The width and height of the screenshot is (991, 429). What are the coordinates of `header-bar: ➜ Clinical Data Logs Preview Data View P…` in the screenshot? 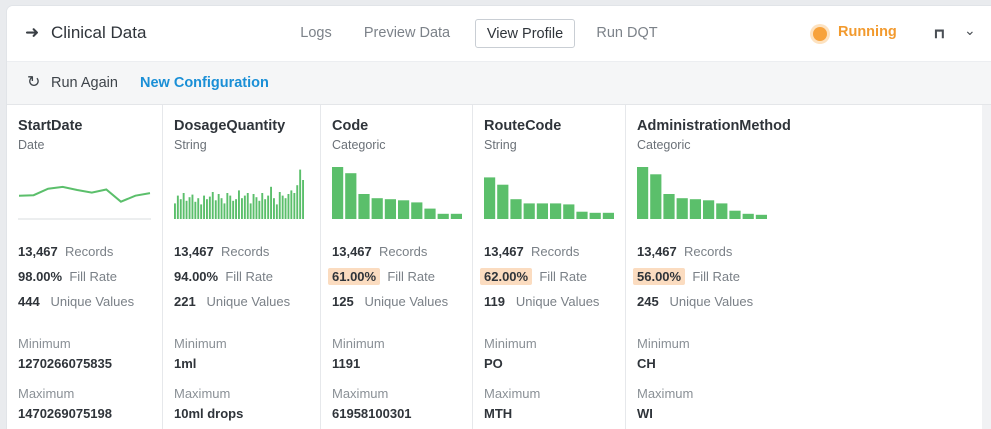 It's located at (499, 34).